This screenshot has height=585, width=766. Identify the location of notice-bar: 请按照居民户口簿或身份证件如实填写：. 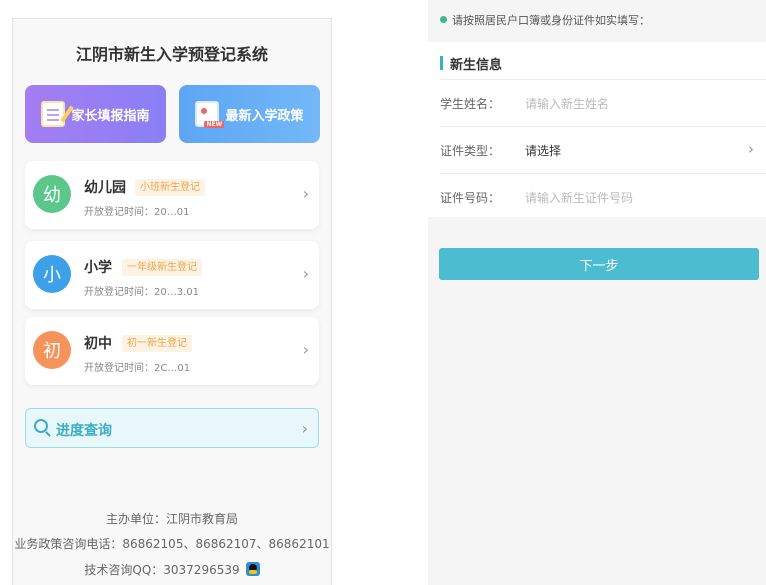
(597, 21).